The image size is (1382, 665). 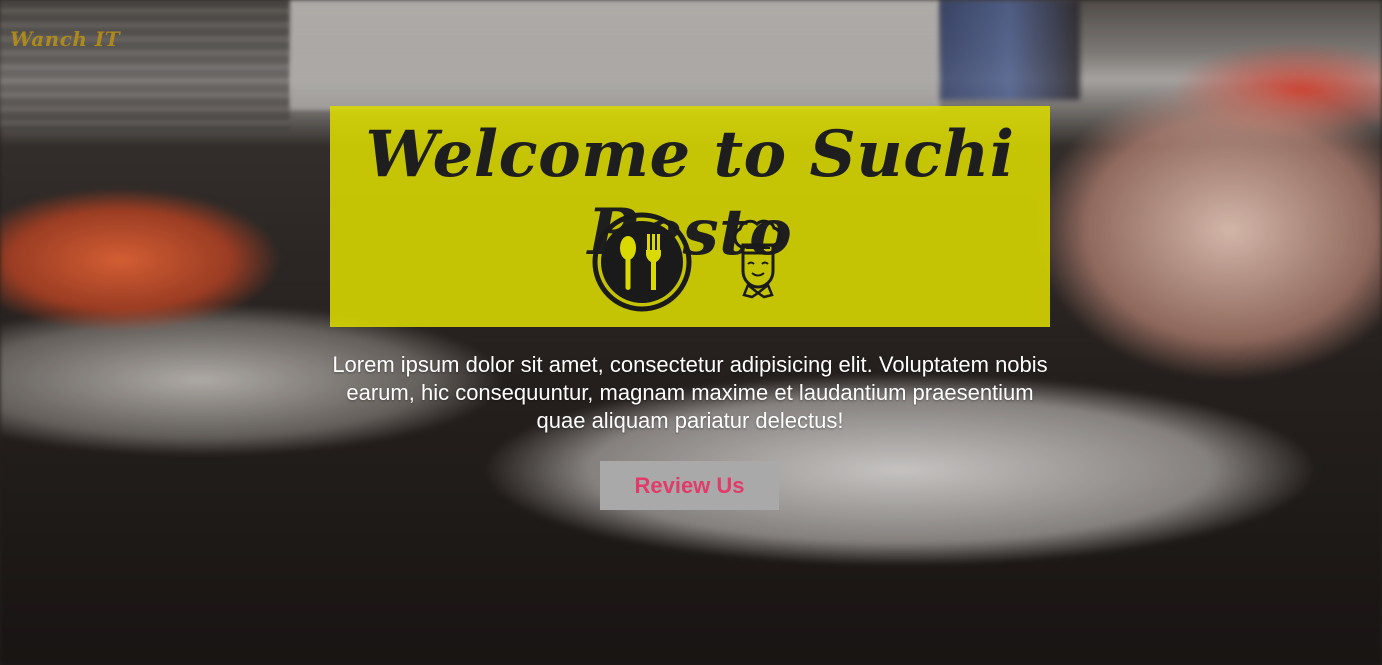 I want to click on review-us-button: Review Us, so click(x=689, y=485).